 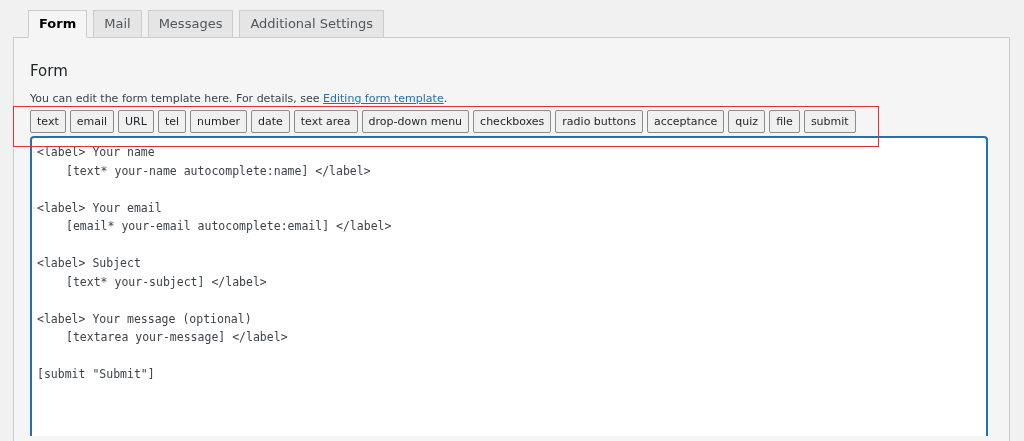 I want to click on tab: Additional Settings, so click(x=312, y=24).